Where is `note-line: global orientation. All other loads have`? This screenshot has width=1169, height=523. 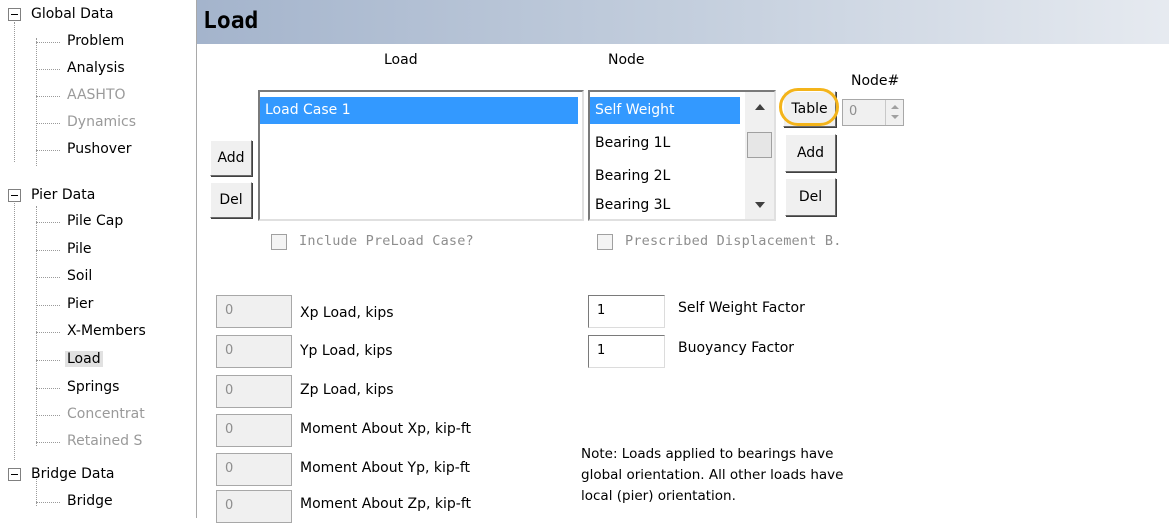 note-line: global orientation. All other loads have is located at coordinates (712, 475).